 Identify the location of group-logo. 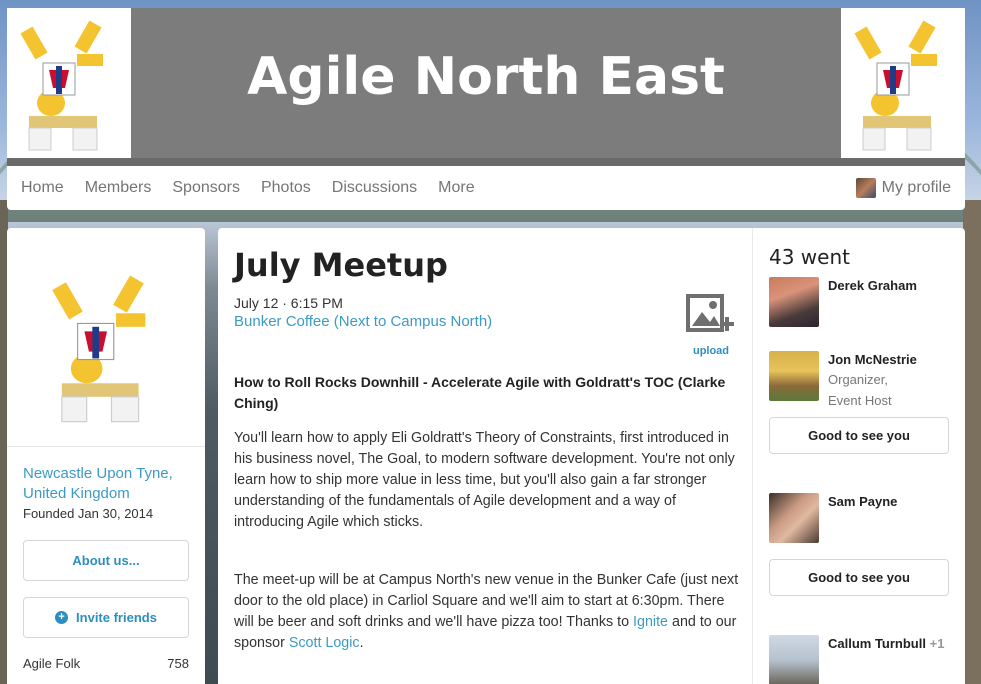
(107, 346).